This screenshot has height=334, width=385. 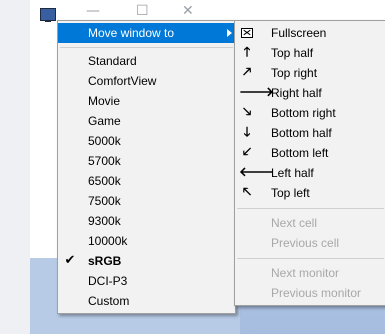 What do you see at coordinates (146, 141) in the screenshot?
I see `menu-item-5000k: 5000k` at bounding box center [146, 141].